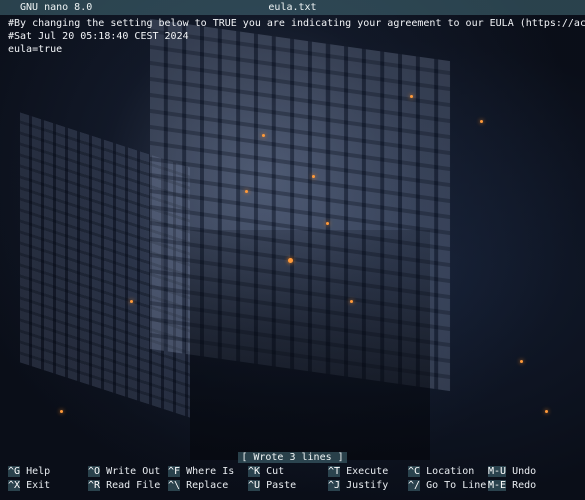 This screenshot has height=500, width=585. I want to click on shortcut-go-to-line: ^/ Go To Line, so click(447, 485).